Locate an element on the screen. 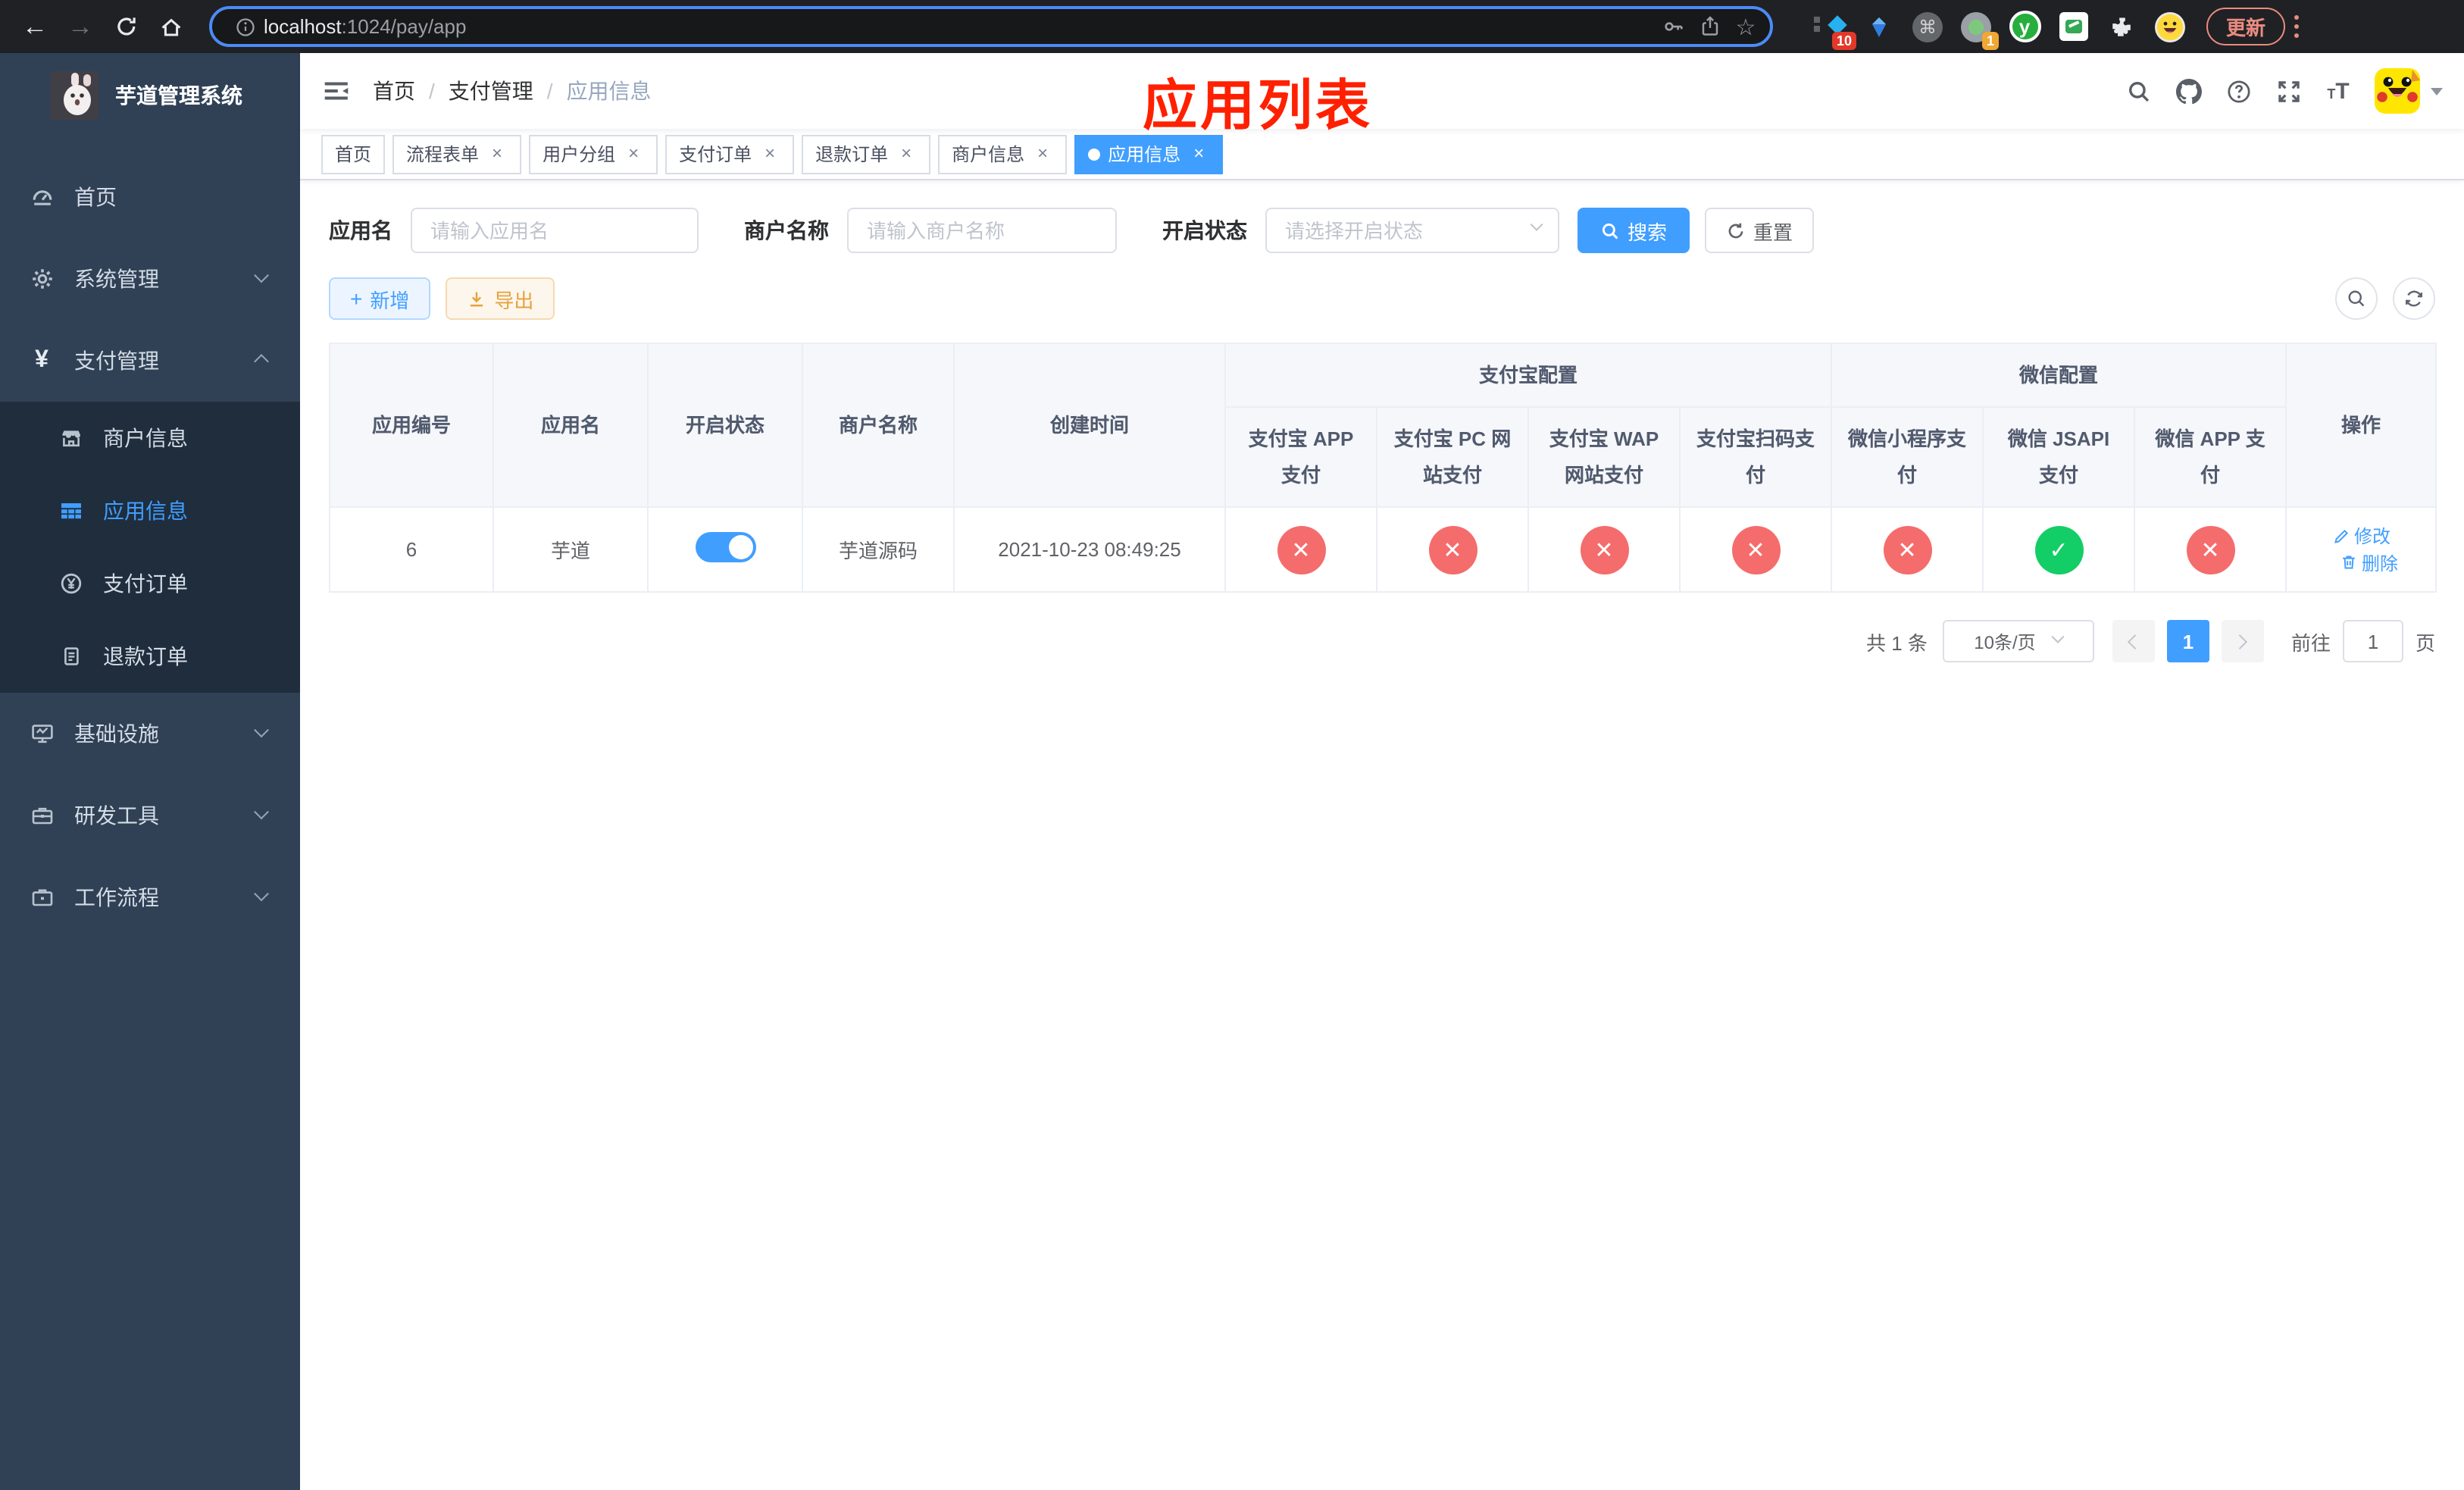 The image size is (2464, 1490). active-tab-dot-icon is located at coordinates (1094, 154).